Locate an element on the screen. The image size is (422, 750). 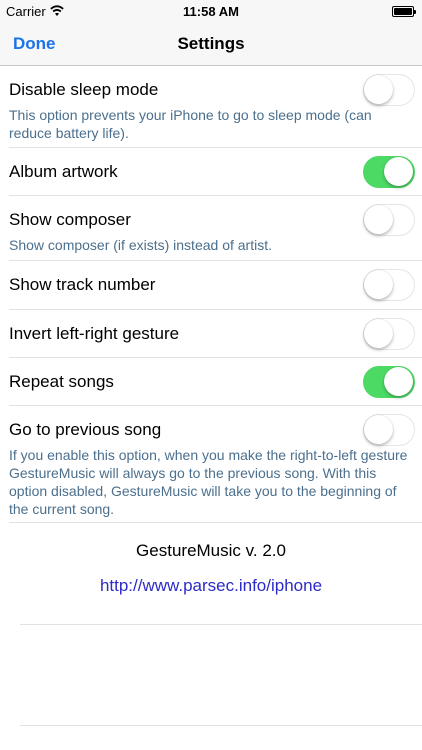
app-version: GestureMusic v. 2.0 is located at coordinates (211, 550).